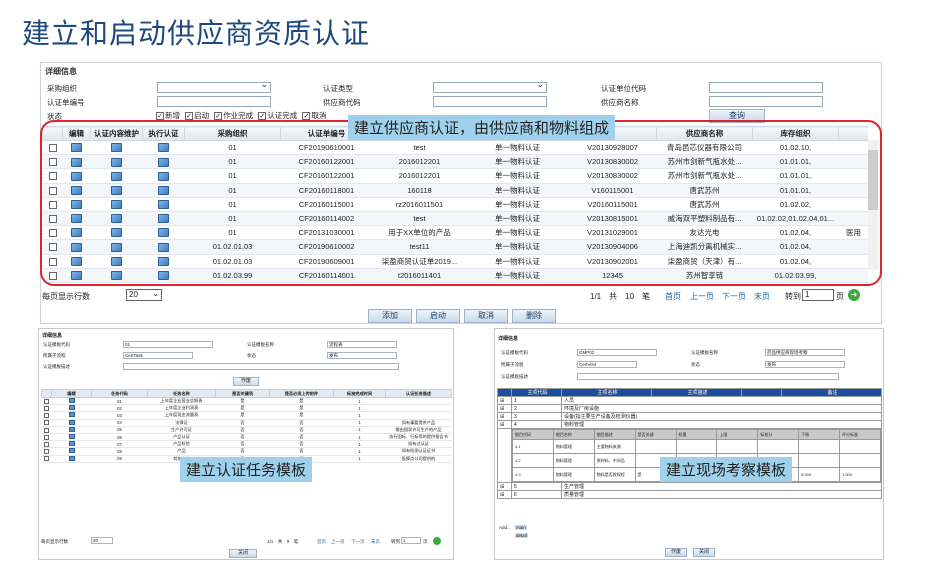 This screenshot has width=936, height=570. Describe the element at coordinates (246, 430) in the screenshot. I see `task-row: 05 生产许可证否否 1 需由国家许可生产的产品` at that location.